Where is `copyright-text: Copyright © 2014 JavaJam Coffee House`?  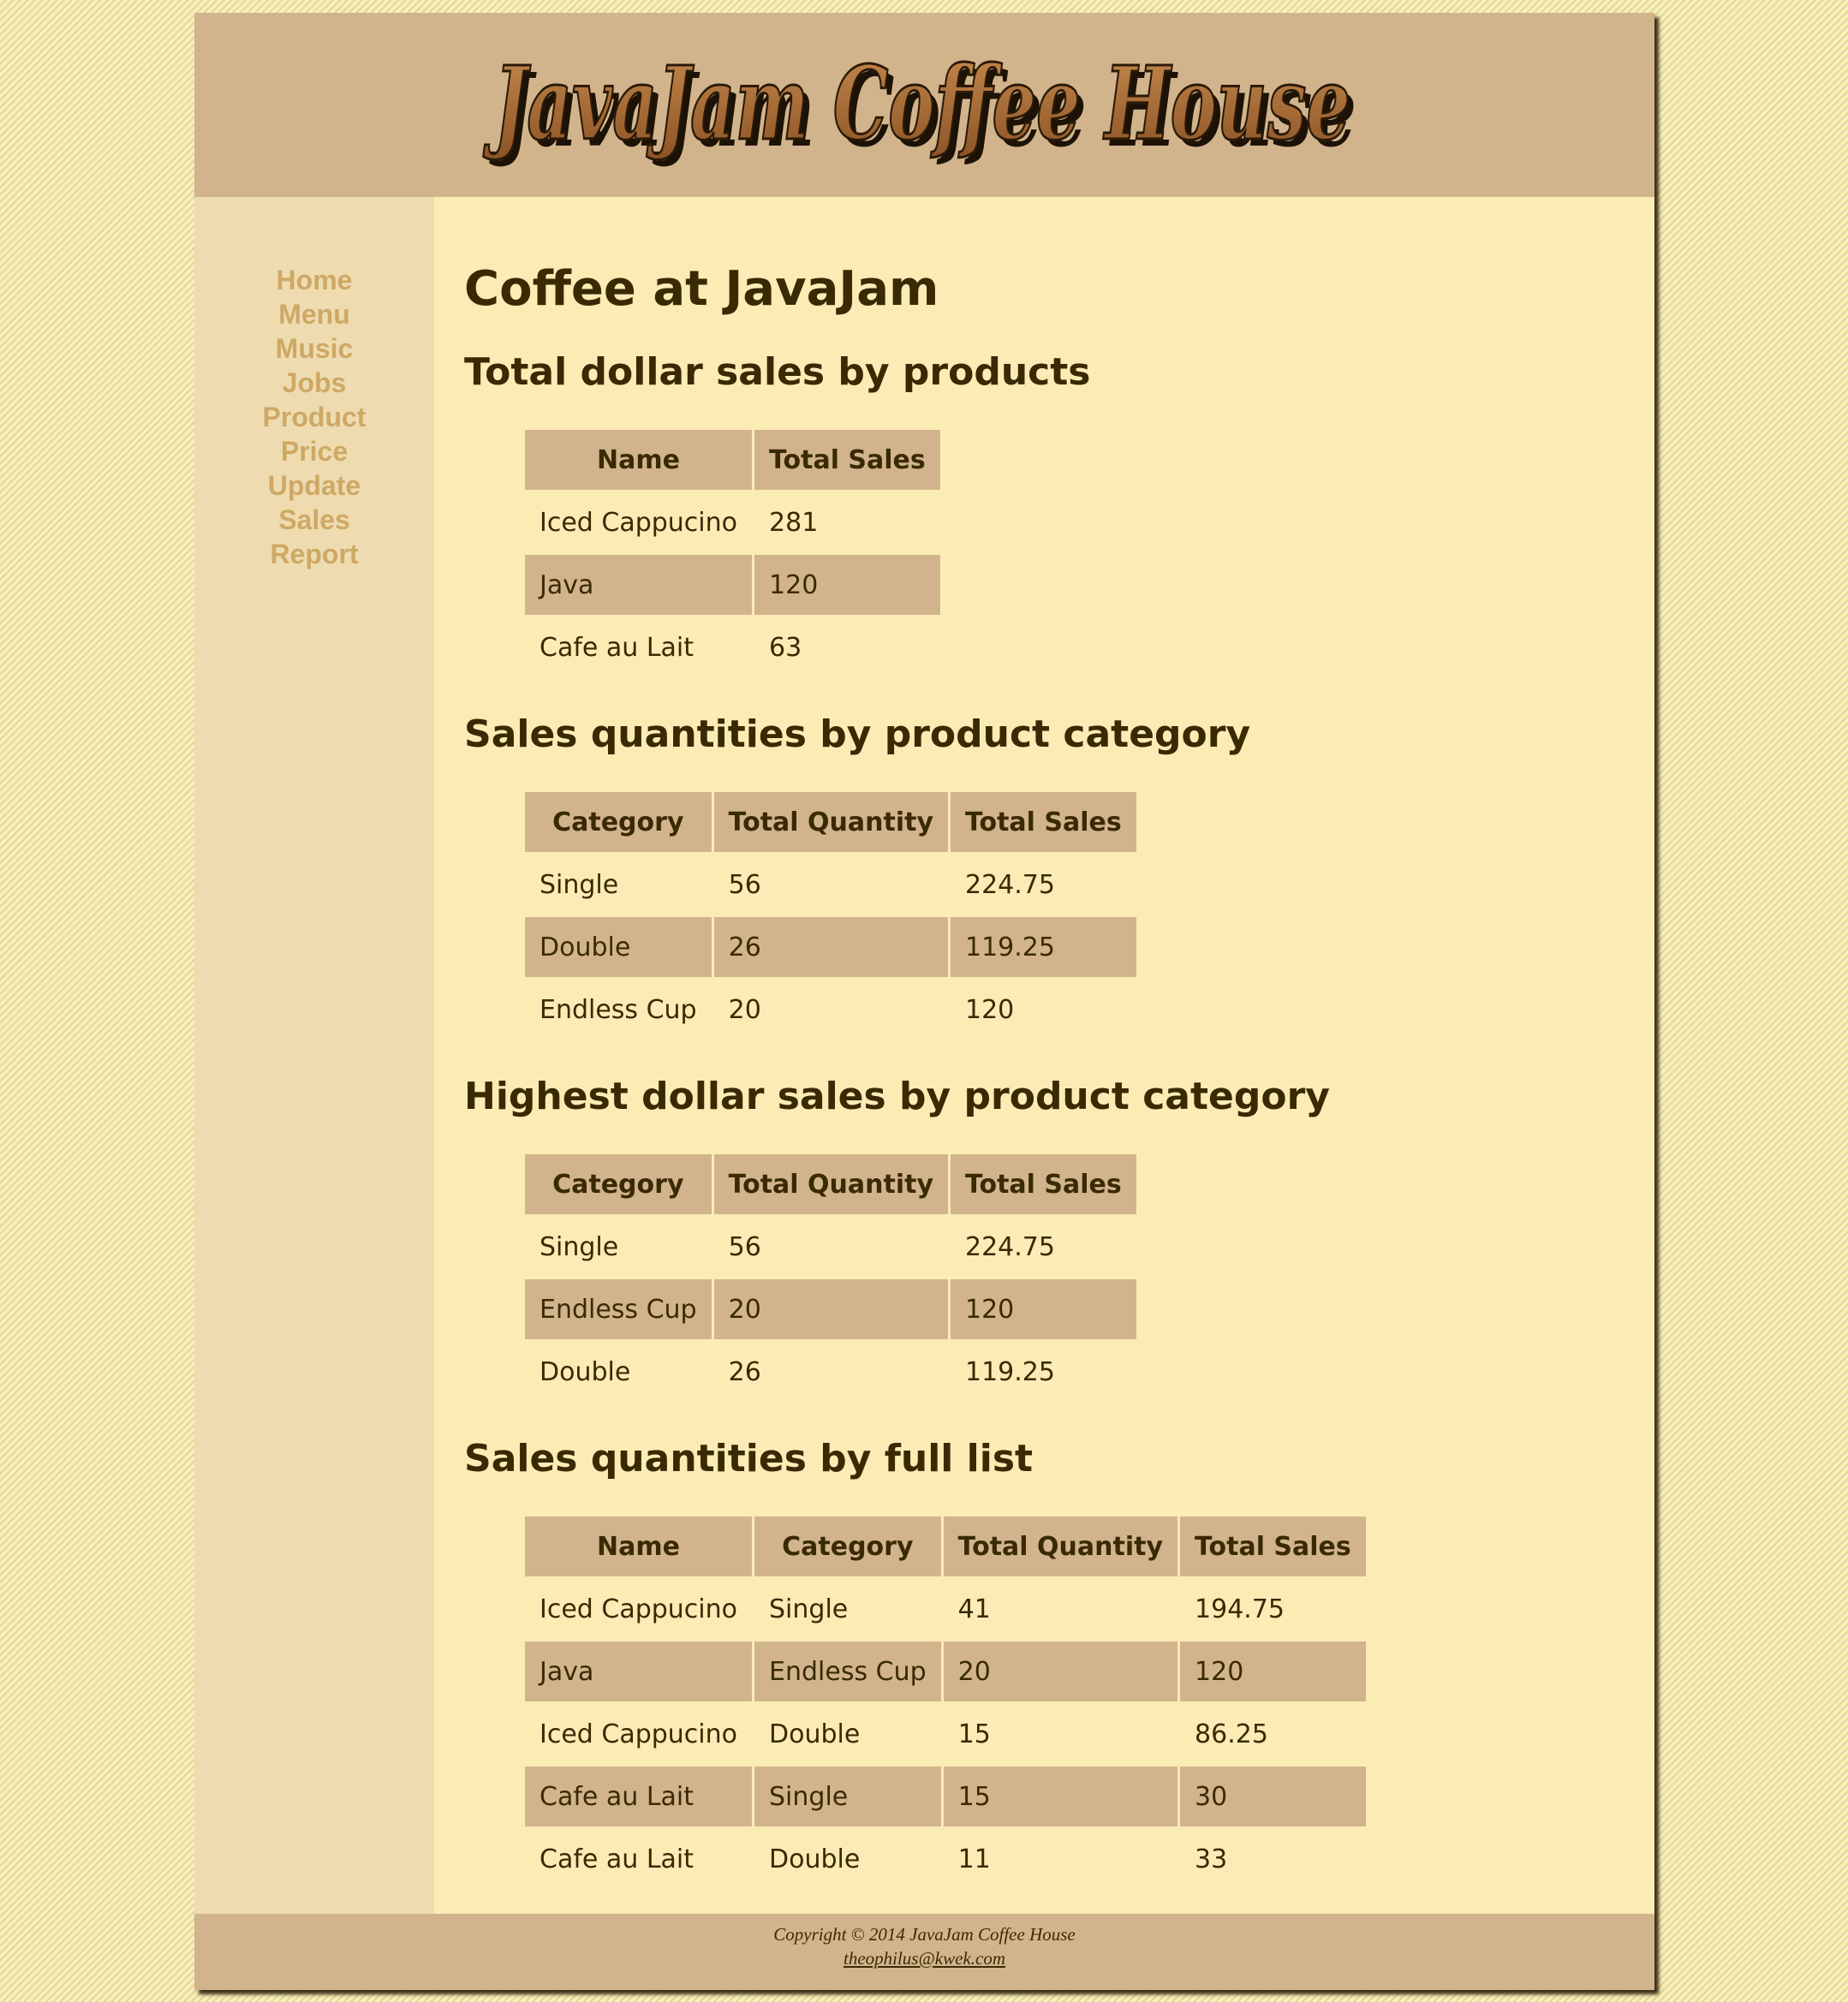 copyright-text: Copyright © 2014 JavaJam Coffee House is located at coordinates (925, 1935).